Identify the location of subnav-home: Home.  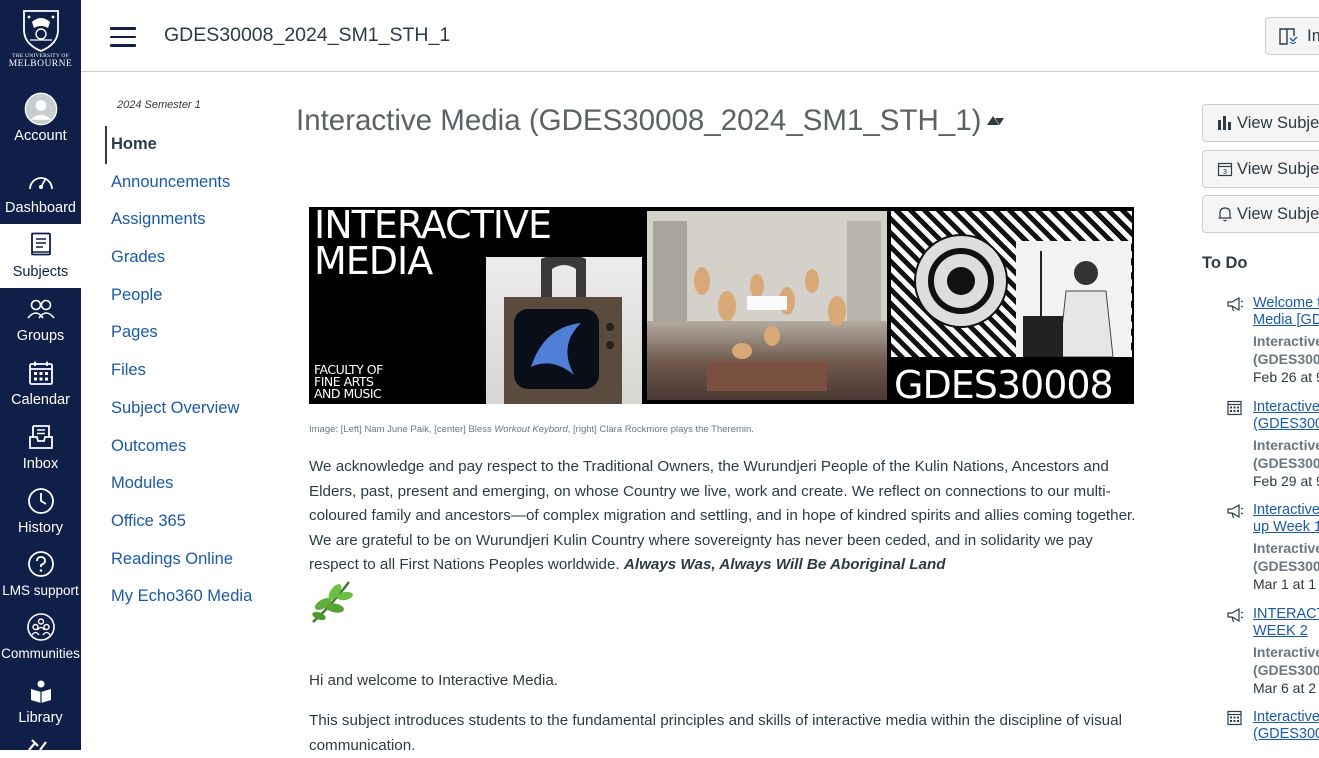
(190, 145).